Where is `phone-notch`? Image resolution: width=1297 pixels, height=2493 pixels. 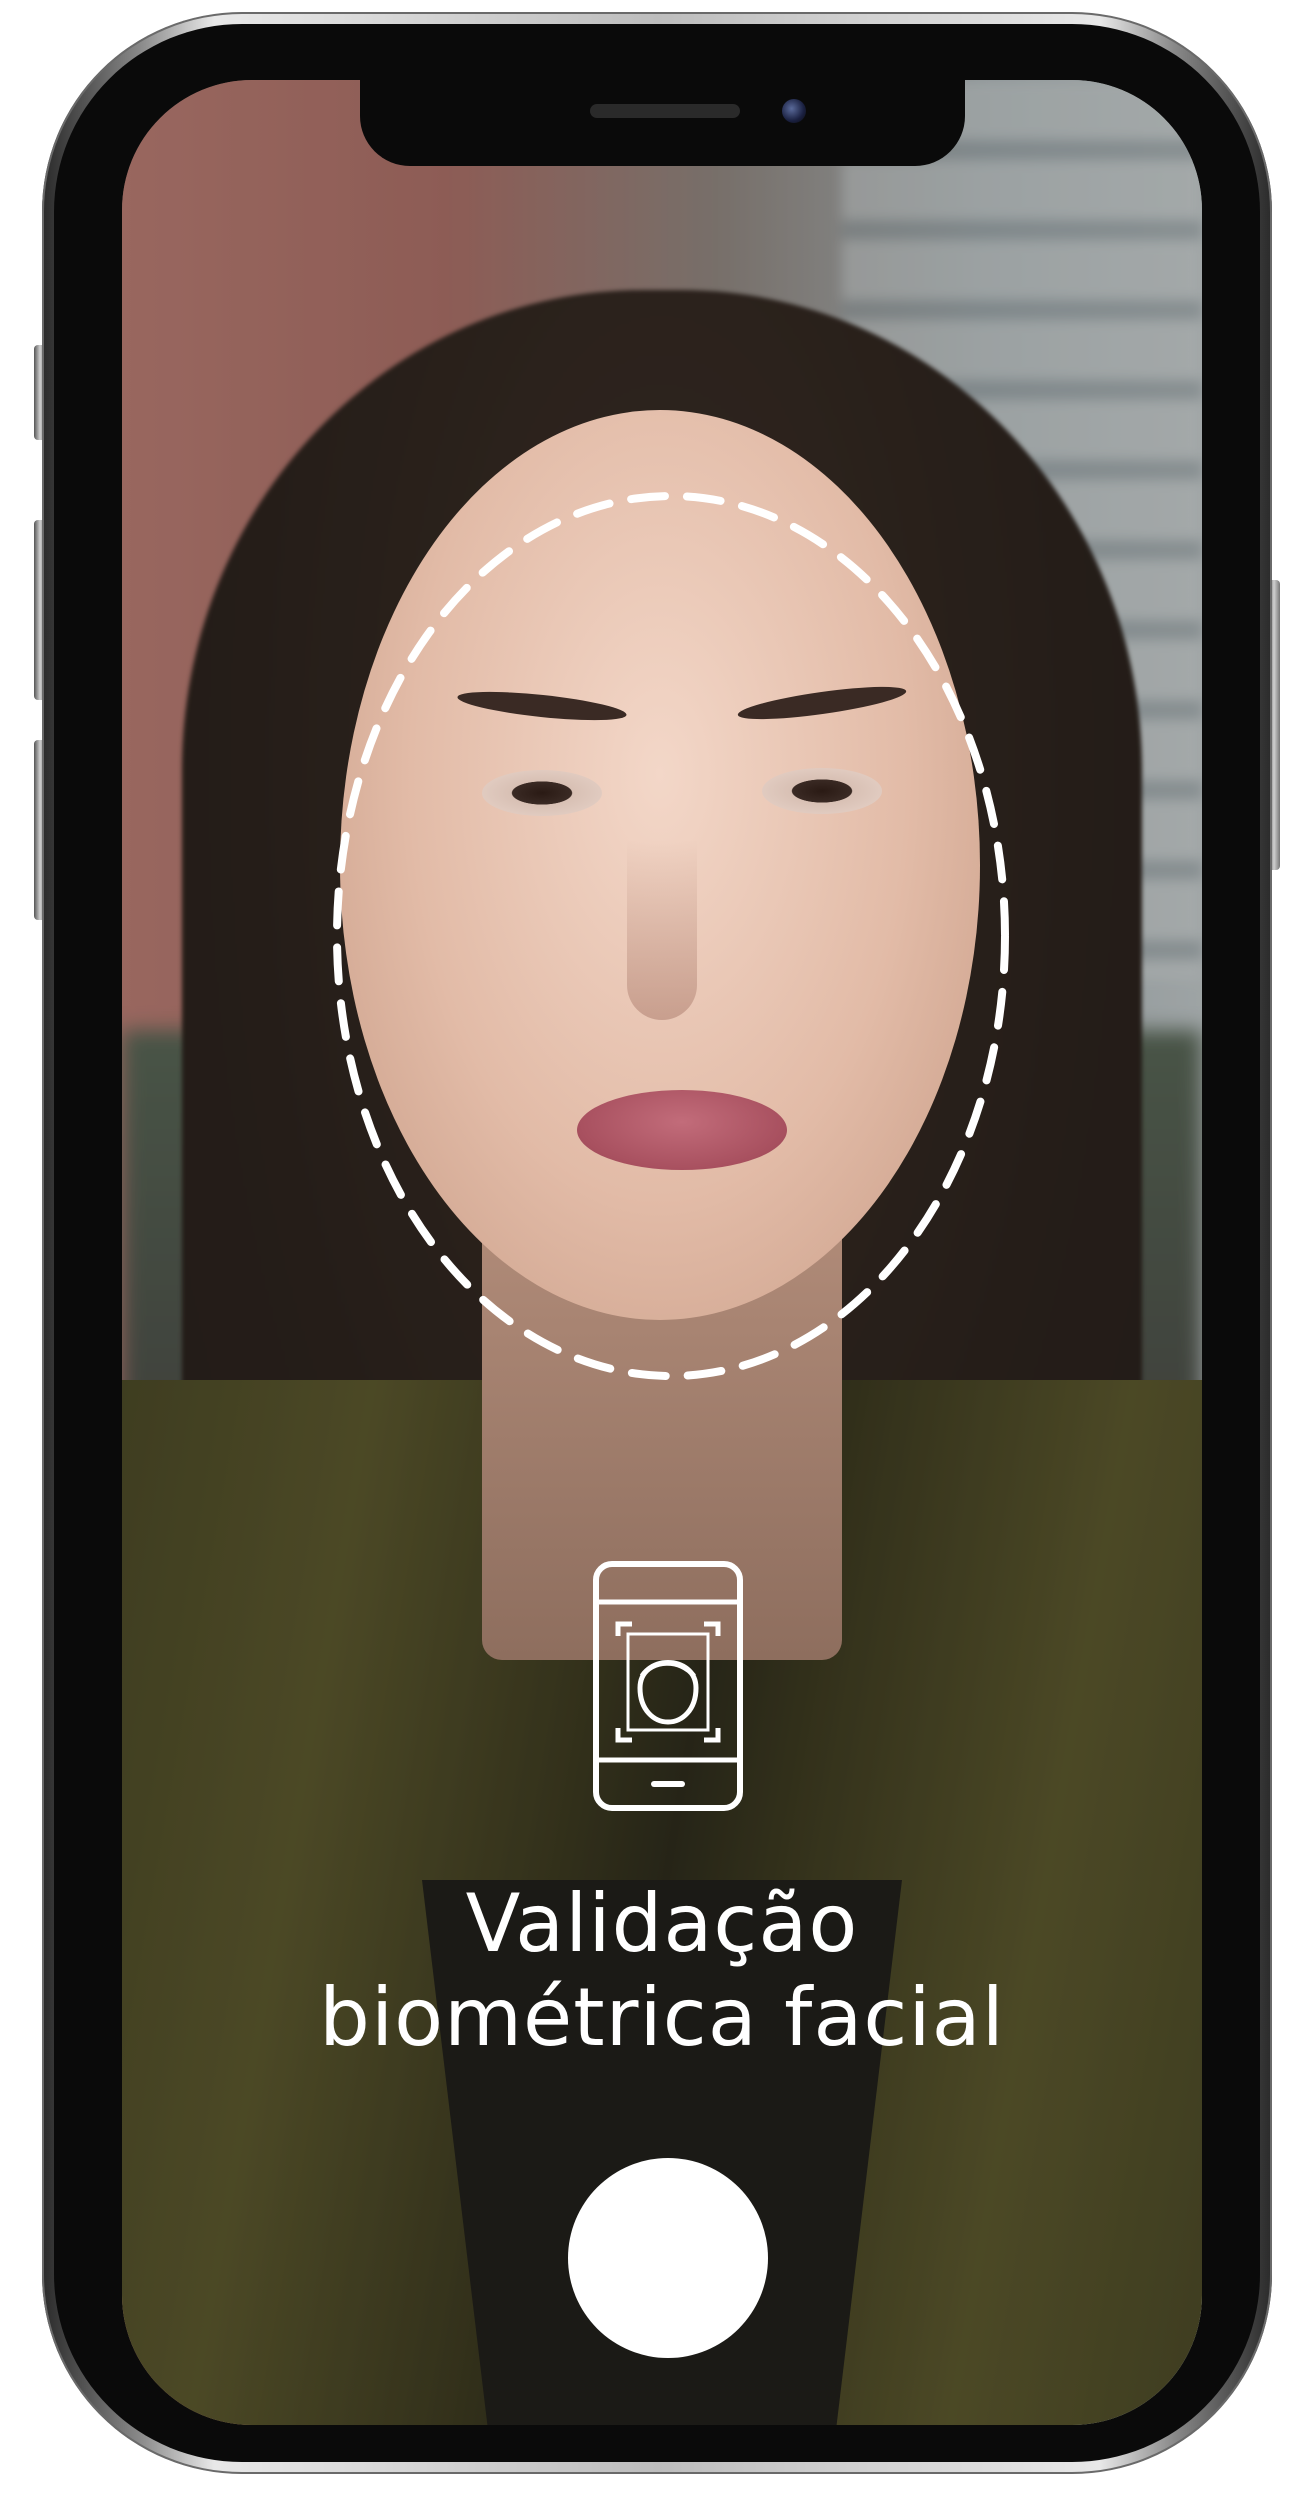
phone-notch is located at coordinates (662, 123).